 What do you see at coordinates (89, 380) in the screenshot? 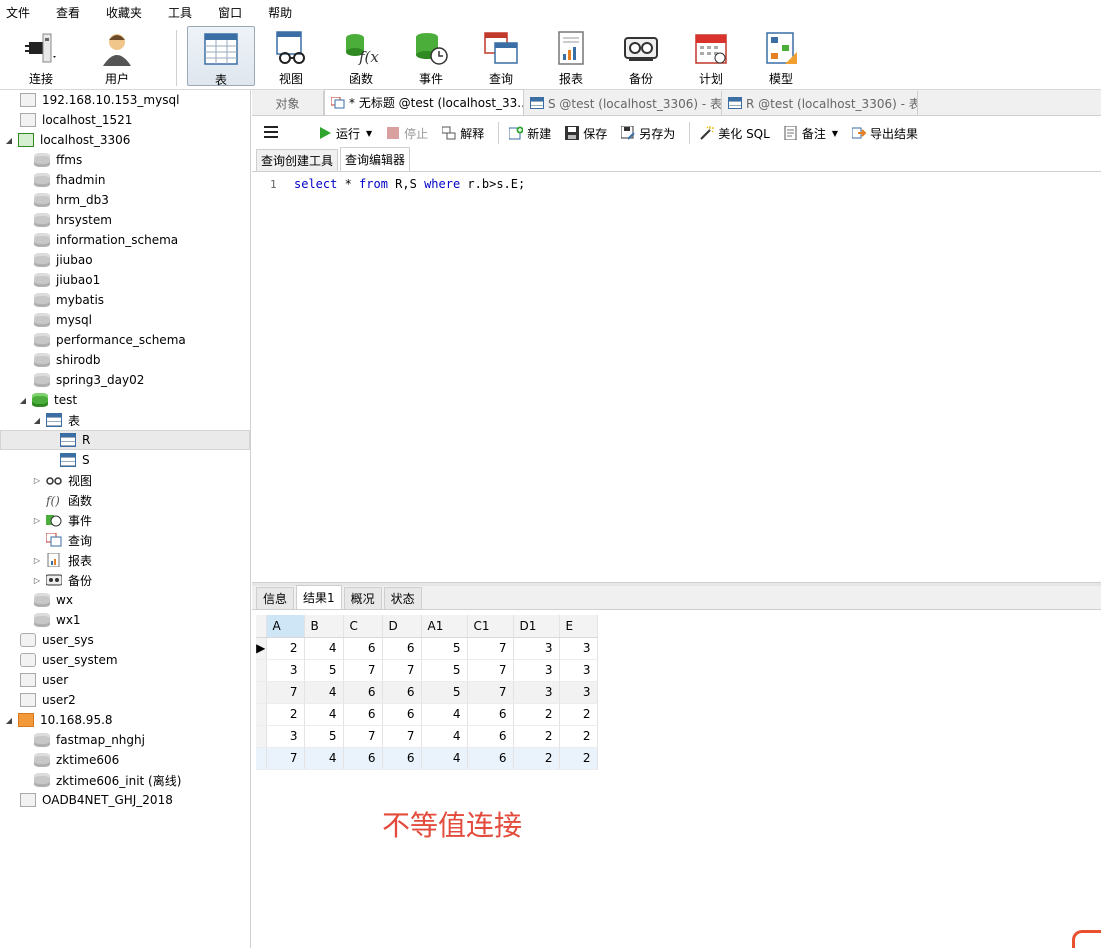
I see `tree-db: spring3_day02` at bounding box center [89, 380].